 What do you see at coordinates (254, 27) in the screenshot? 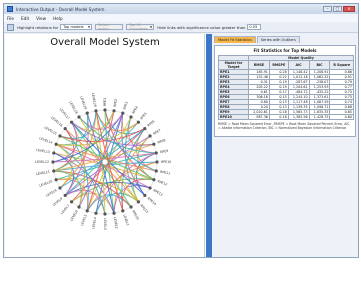
I see `significance-input: 0.05` at bounding box center [254, 27].